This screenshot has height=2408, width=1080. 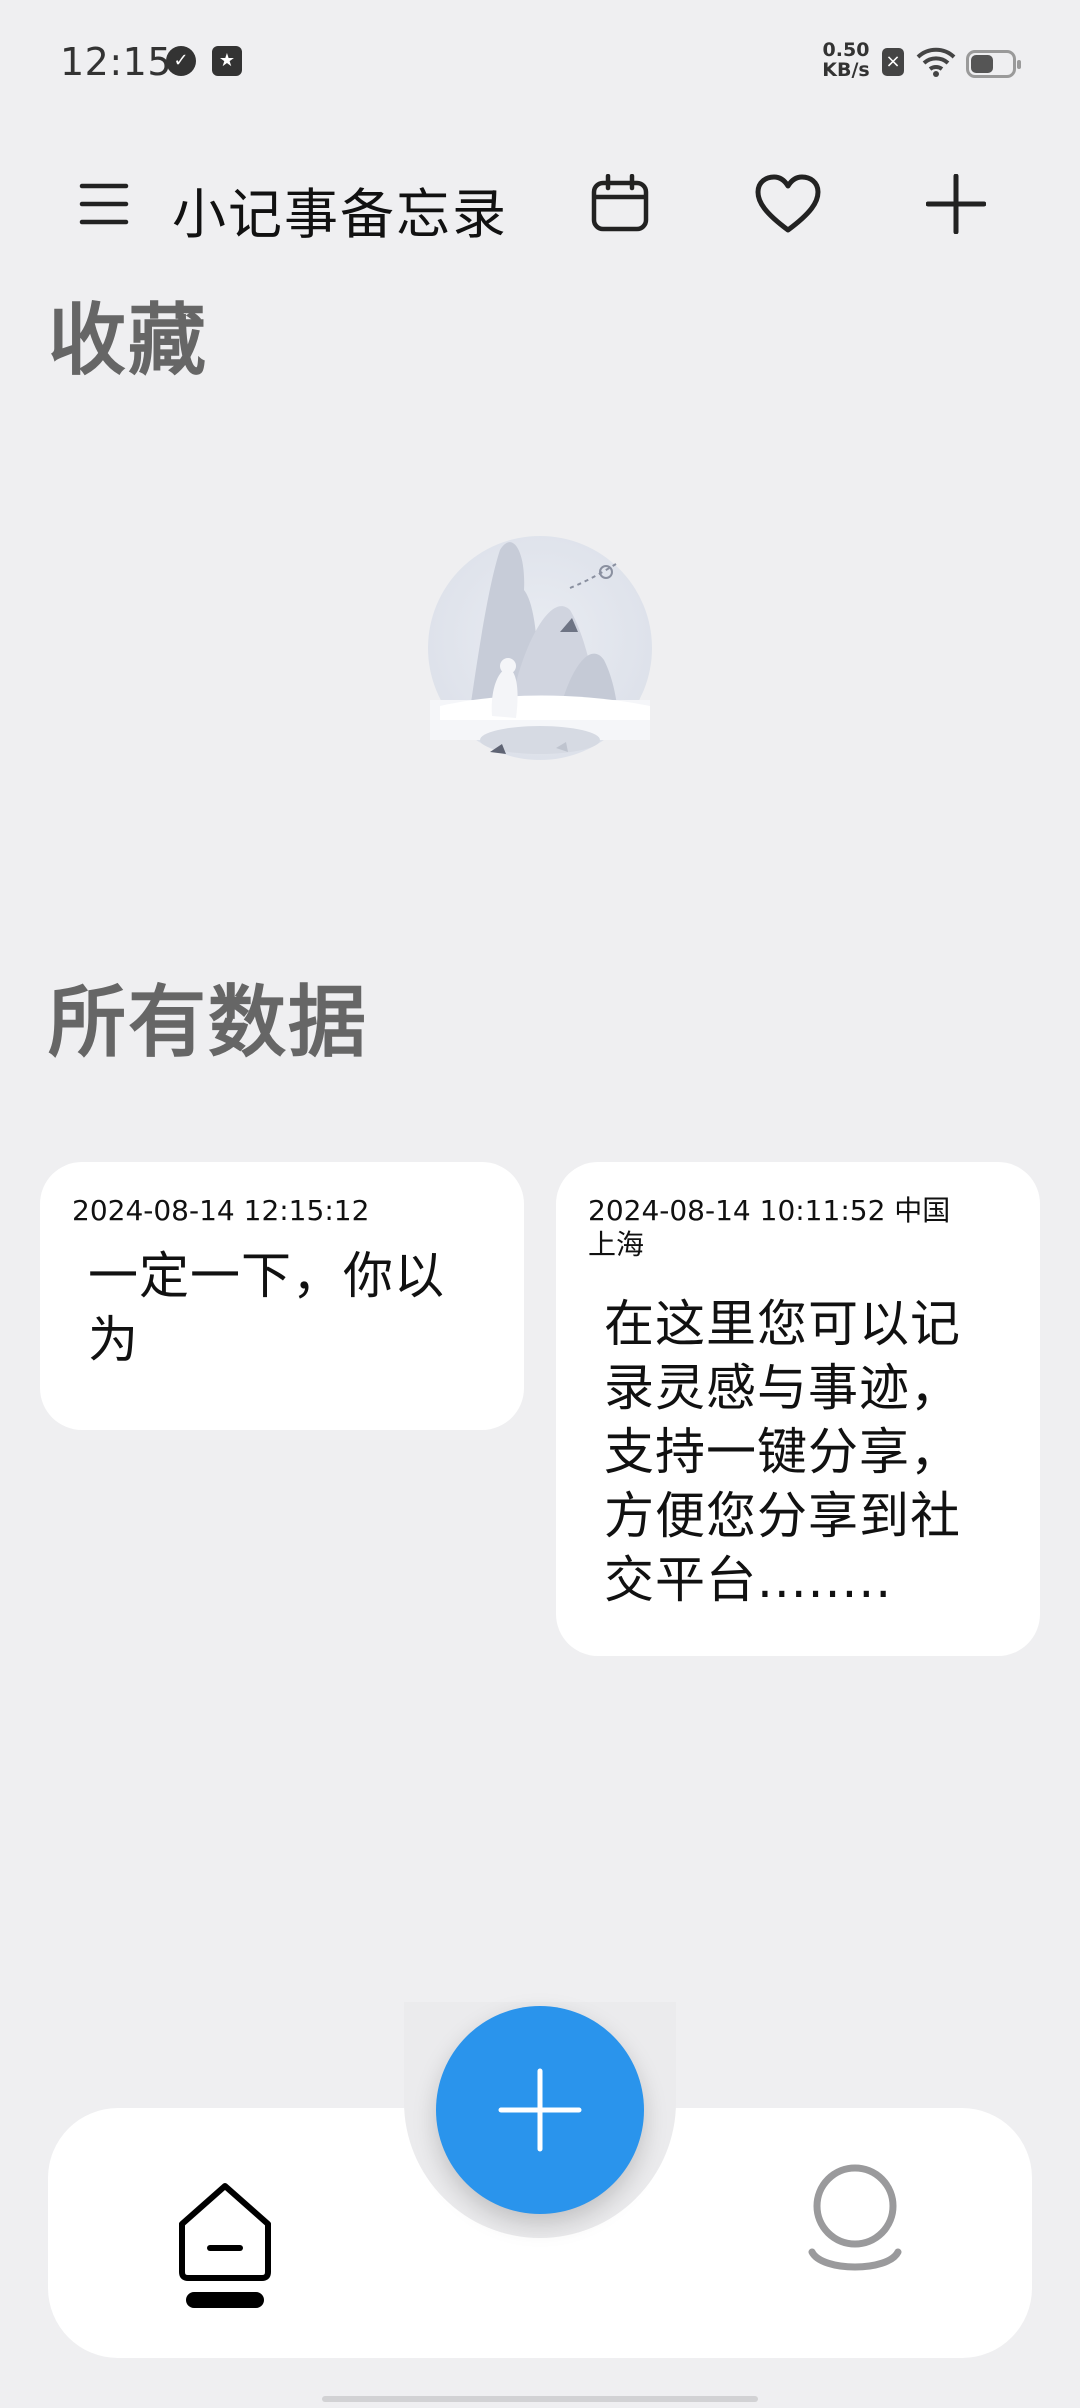 I want to click on plus-icon, so click(x=956, y=204).